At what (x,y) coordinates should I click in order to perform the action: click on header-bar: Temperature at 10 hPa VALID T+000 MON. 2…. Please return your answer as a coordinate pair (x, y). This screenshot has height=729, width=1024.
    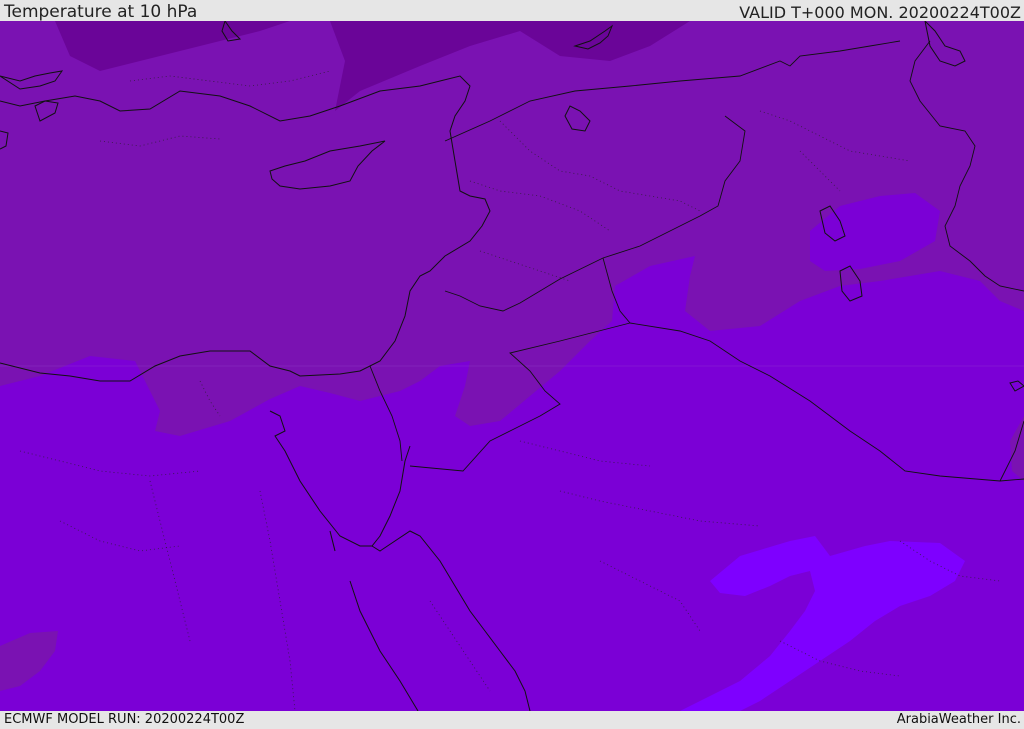
    Looking at the image, I should click on (512, 11).